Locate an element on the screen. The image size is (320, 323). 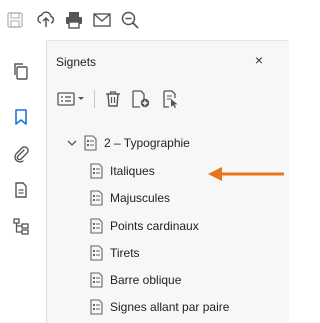
panel-title: Signets is located at coordinates (76, 62).